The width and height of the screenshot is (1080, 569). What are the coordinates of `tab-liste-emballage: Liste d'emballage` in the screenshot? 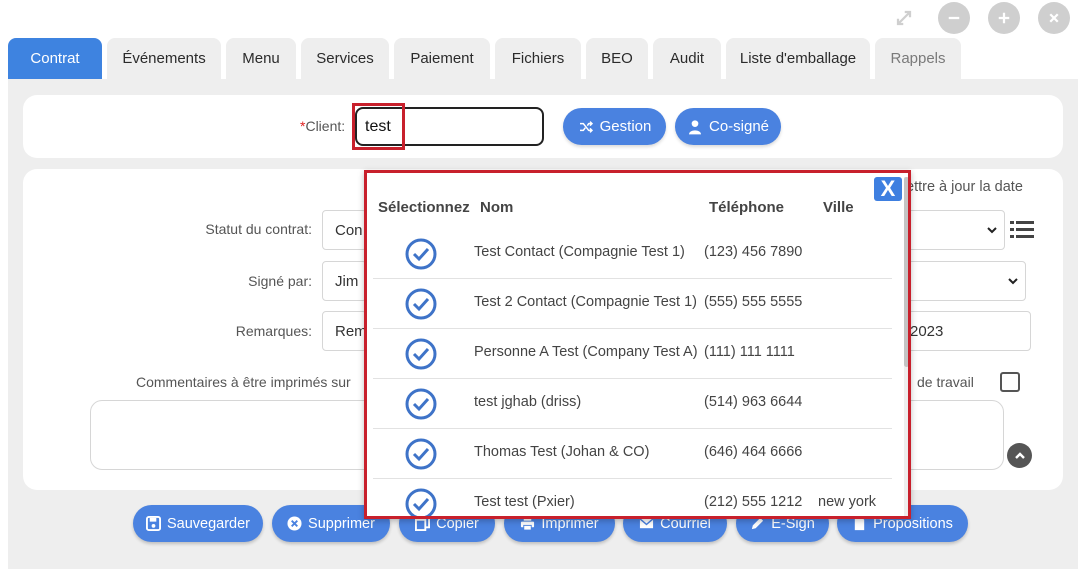 It's located at (798, 58).